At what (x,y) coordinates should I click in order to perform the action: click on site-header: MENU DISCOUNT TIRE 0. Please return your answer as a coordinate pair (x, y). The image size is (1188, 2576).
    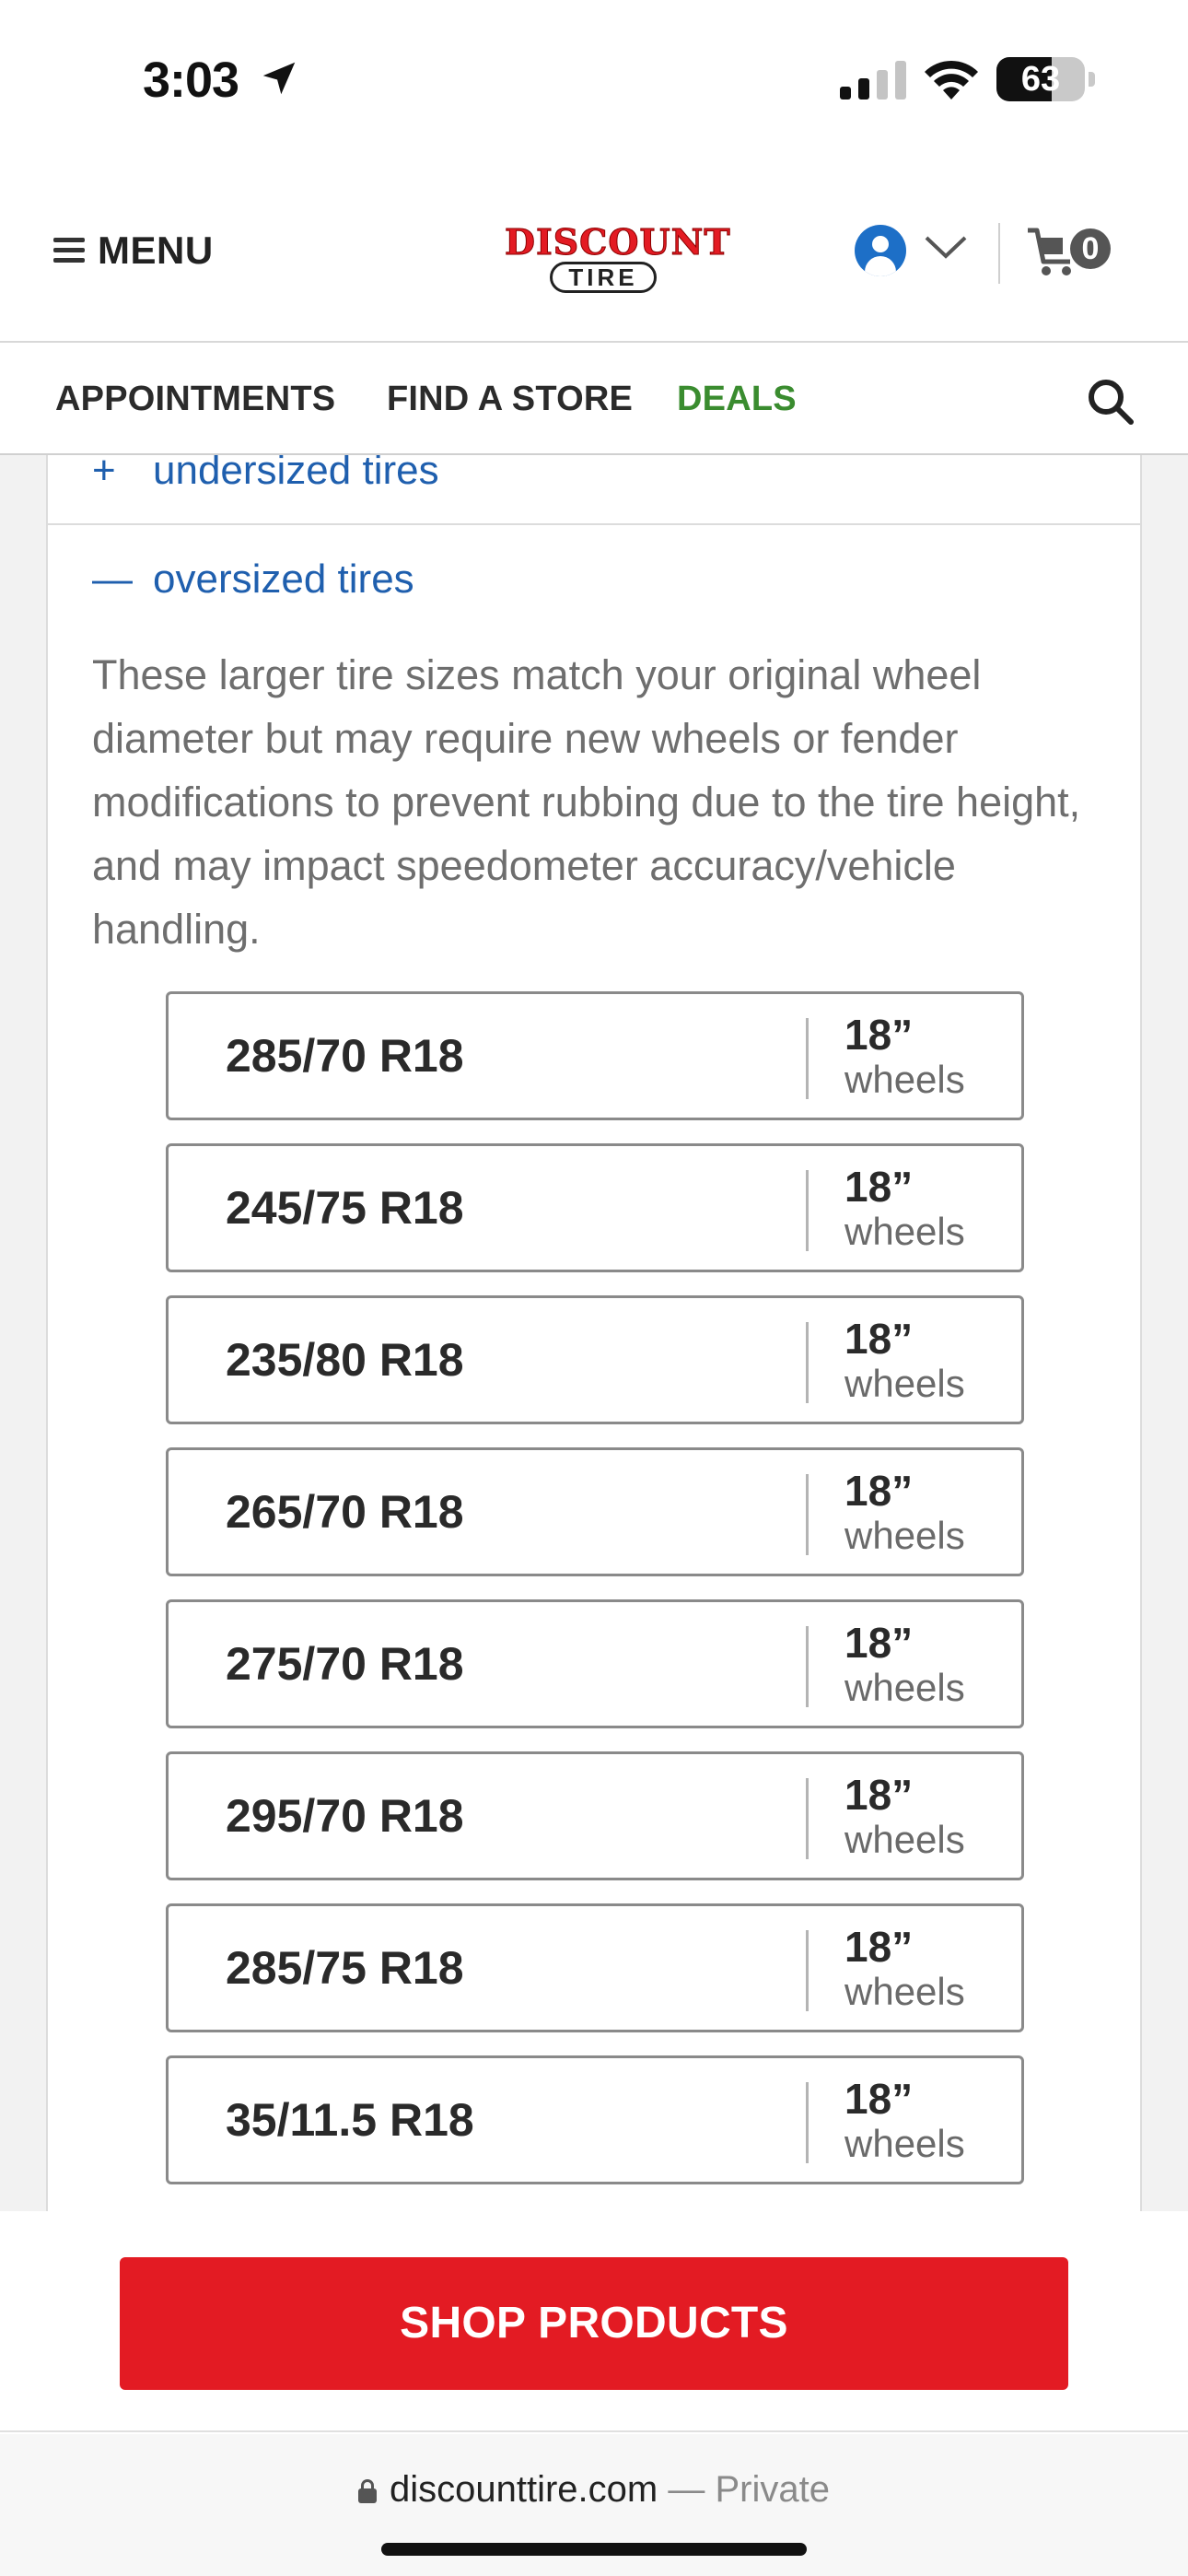
    Looking at the image, I should click on (594, 250).